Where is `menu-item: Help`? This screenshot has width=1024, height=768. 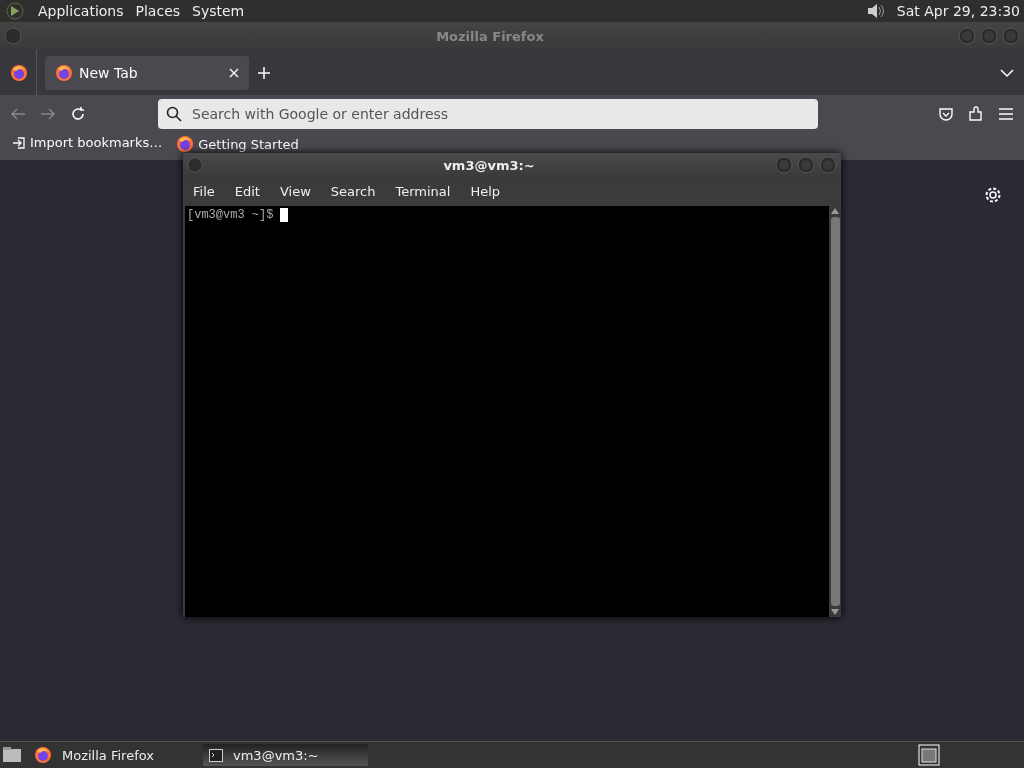 menu-item: Help is located at coordinates (485, 191).